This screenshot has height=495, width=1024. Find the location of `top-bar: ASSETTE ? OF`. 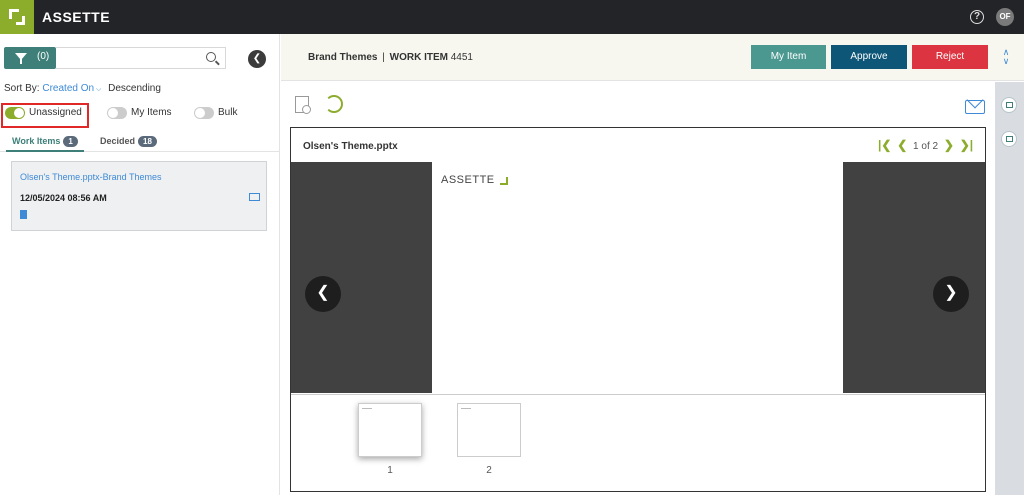

top-bar: ASSETTE ? OF is located at coordinates (512, 17).